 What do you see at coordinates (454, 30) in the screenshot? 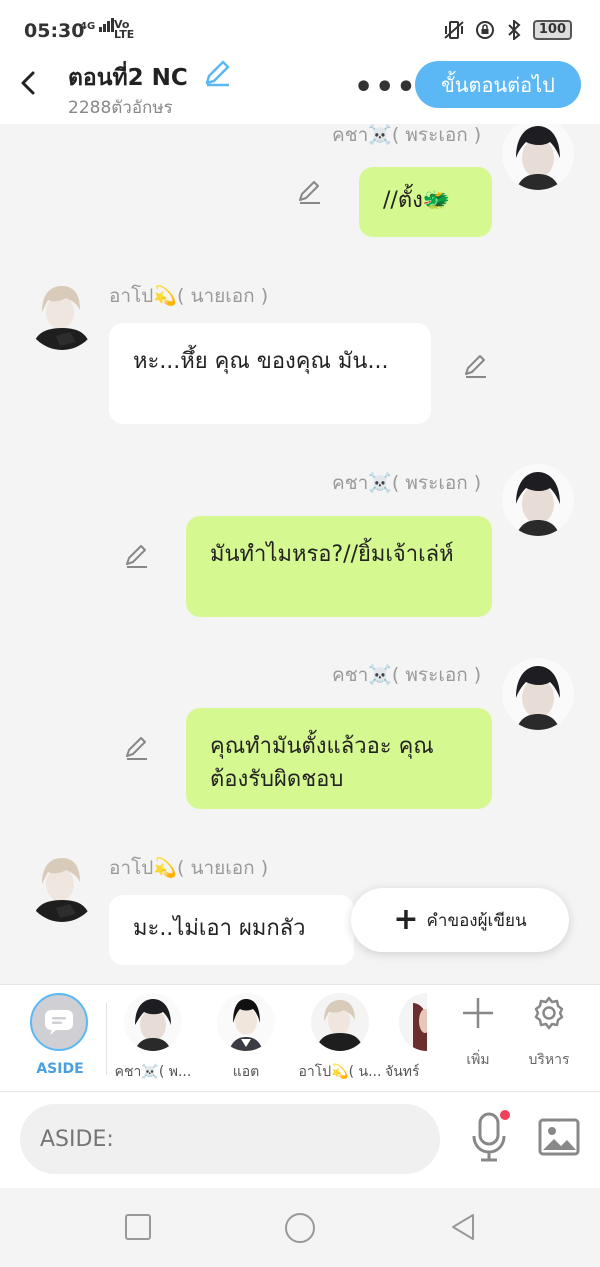
I see `vibrate-icon` at bounding box center [454, 30].